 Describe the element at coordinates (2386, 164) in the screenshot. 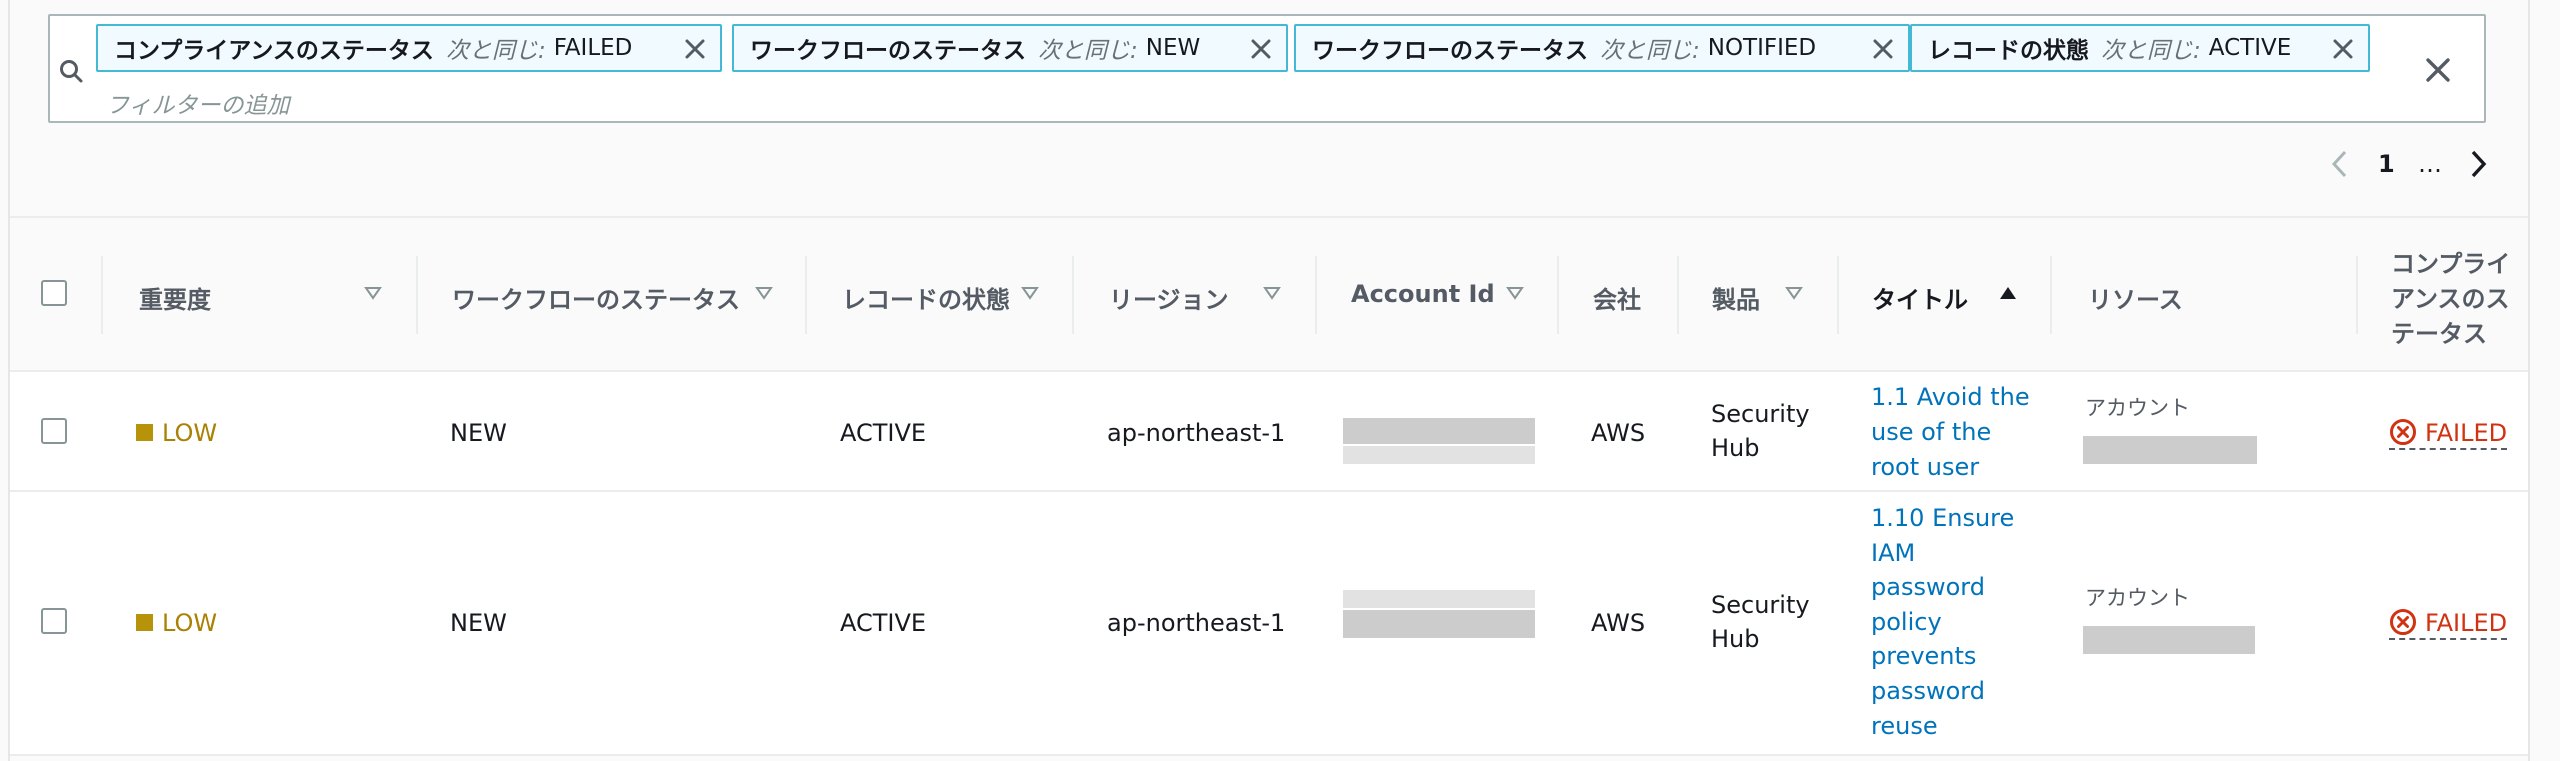

I see `page-number-current: 1` at that location.